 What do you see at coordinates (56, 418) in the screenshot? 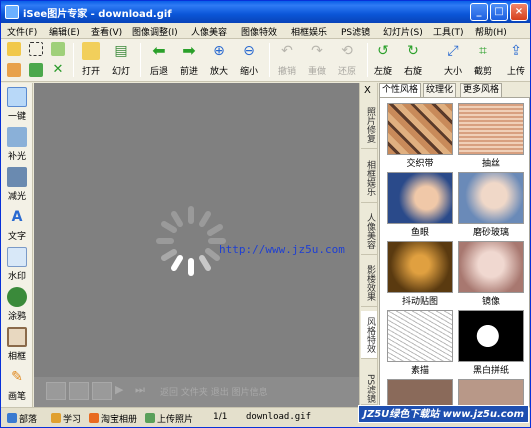
I see `learn-icon` at bounding box center [56, 418].